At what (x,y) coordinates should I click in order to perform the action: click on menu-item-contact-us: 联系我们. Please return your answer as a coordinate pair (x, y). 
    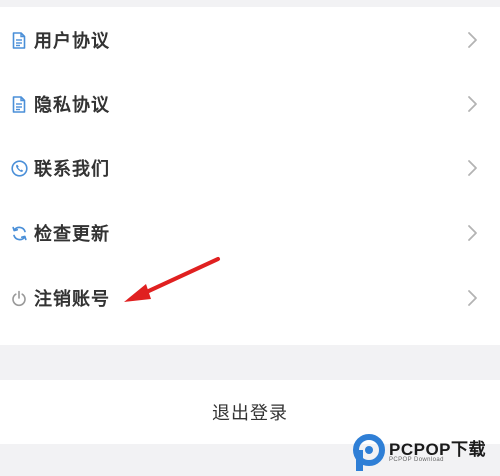
    Looking at the image, I should click on (250, 168).